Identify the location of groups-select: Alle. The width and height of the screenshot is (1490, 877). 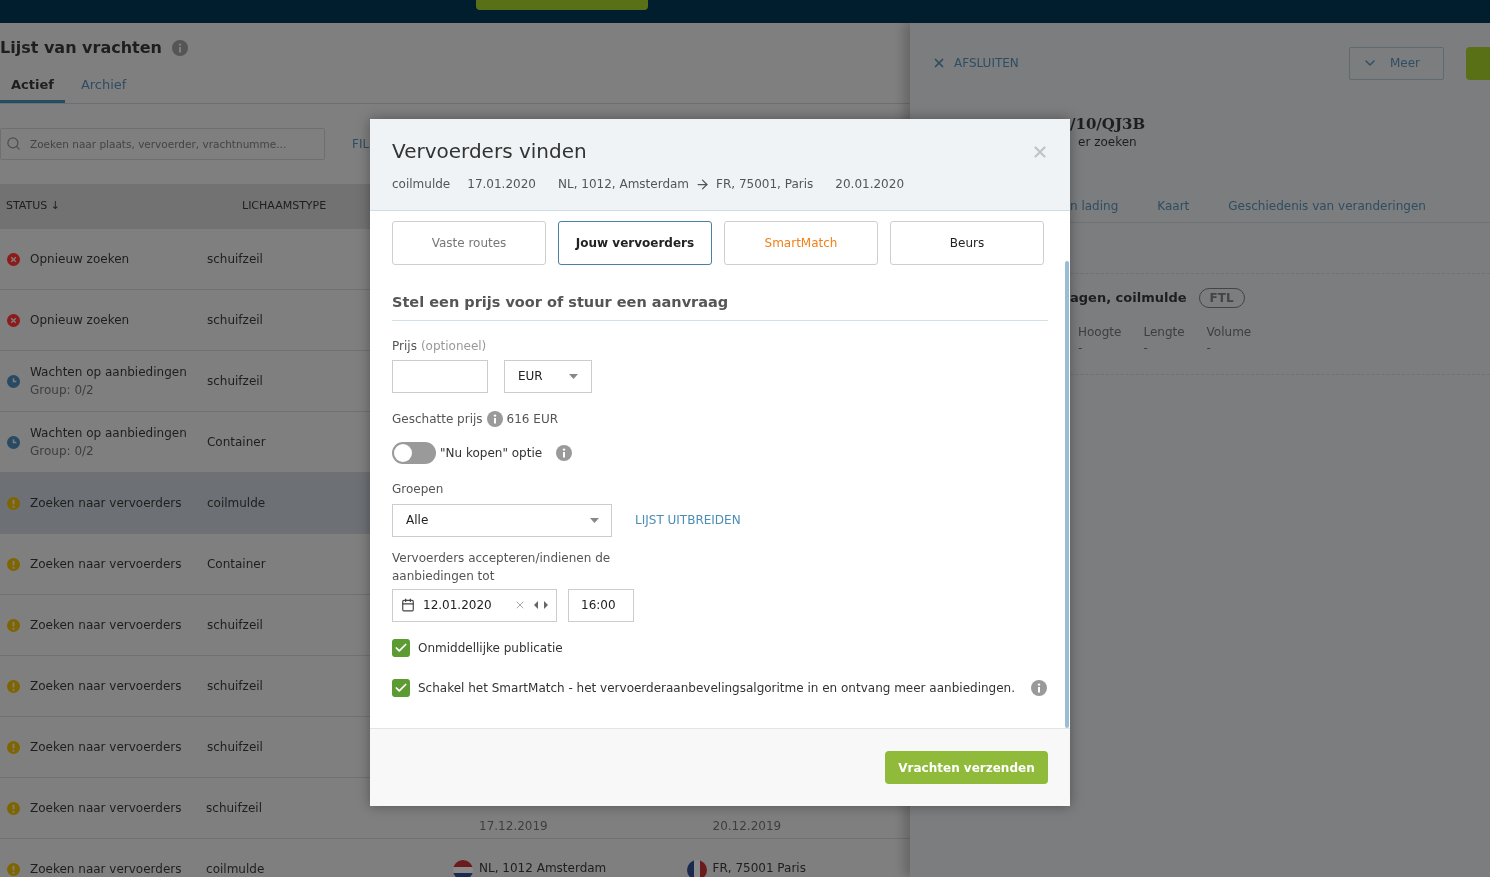
(502, 520).